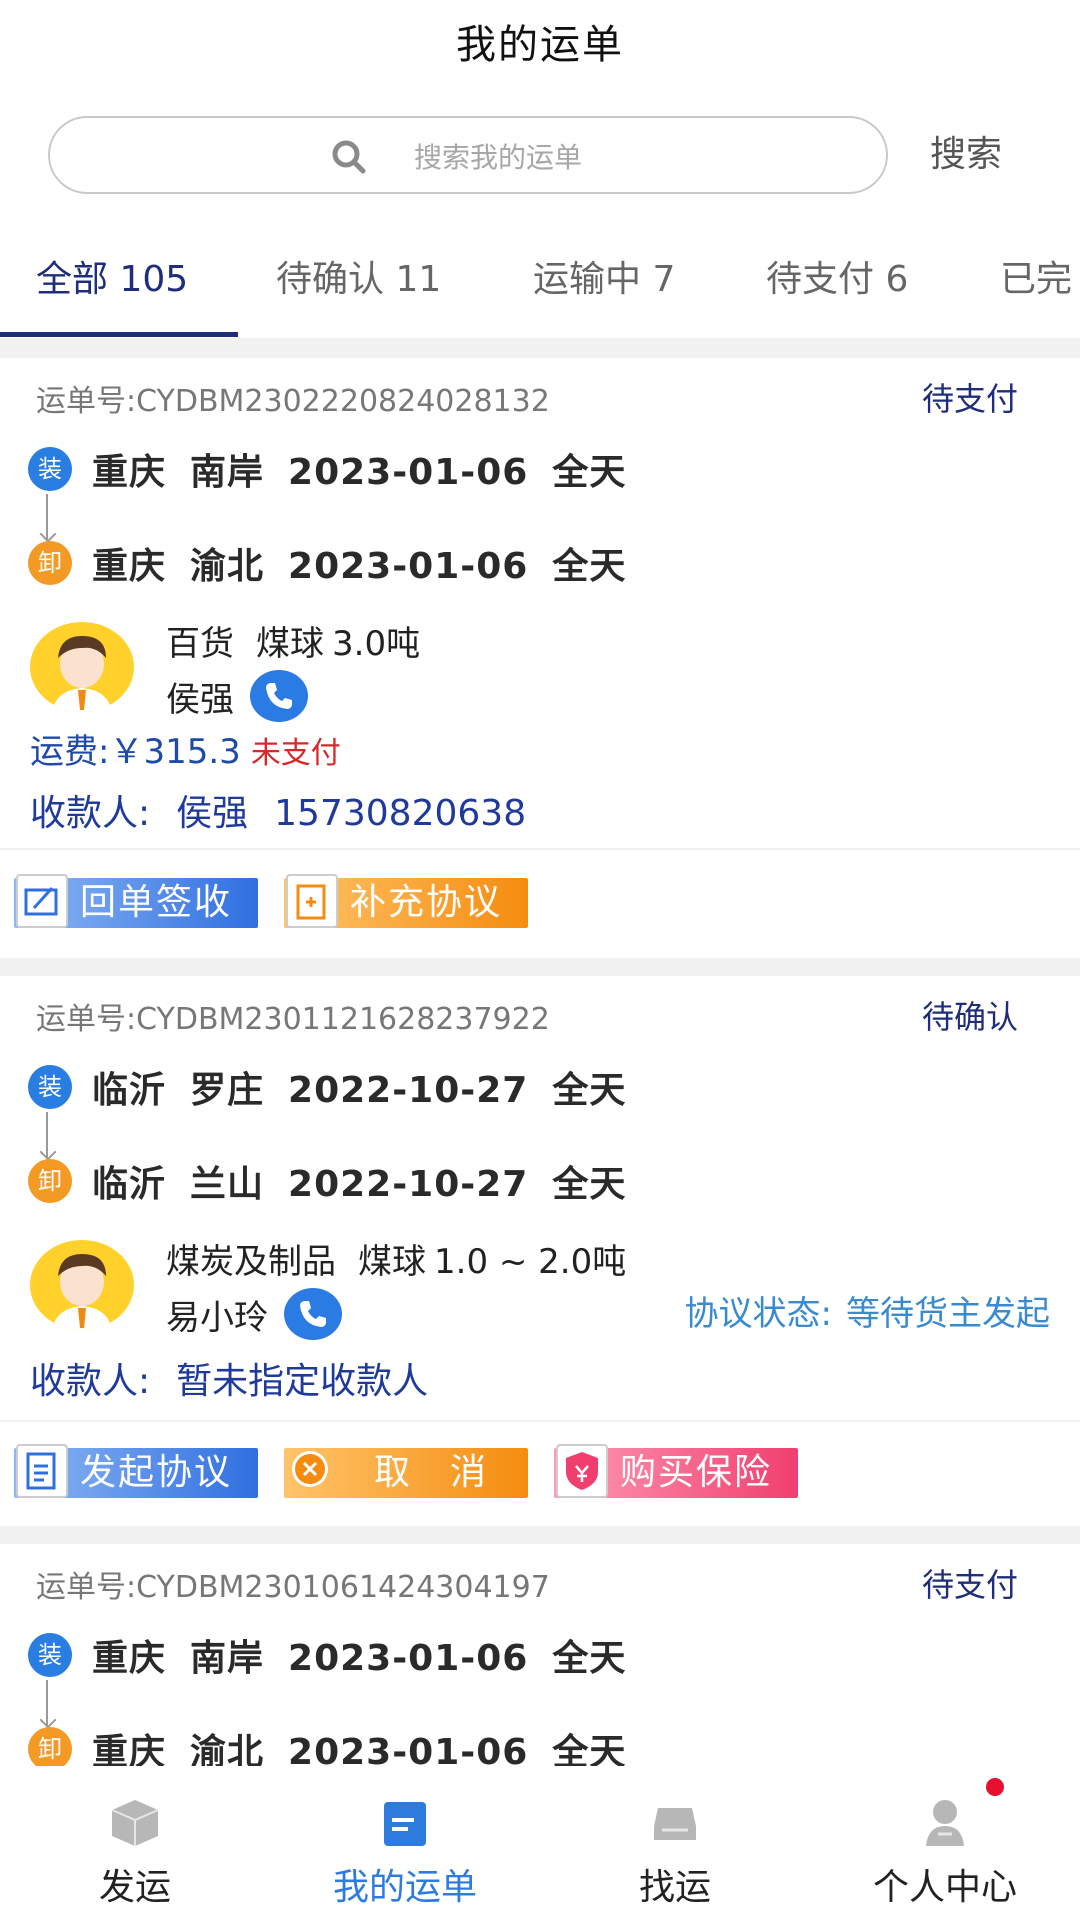 This screenshot has height=1920, width=1080. What do you see at coordinates (1036, 280) in the screenshot?
I see `tab-completed: 已完` at bounding box center [1036, 280].